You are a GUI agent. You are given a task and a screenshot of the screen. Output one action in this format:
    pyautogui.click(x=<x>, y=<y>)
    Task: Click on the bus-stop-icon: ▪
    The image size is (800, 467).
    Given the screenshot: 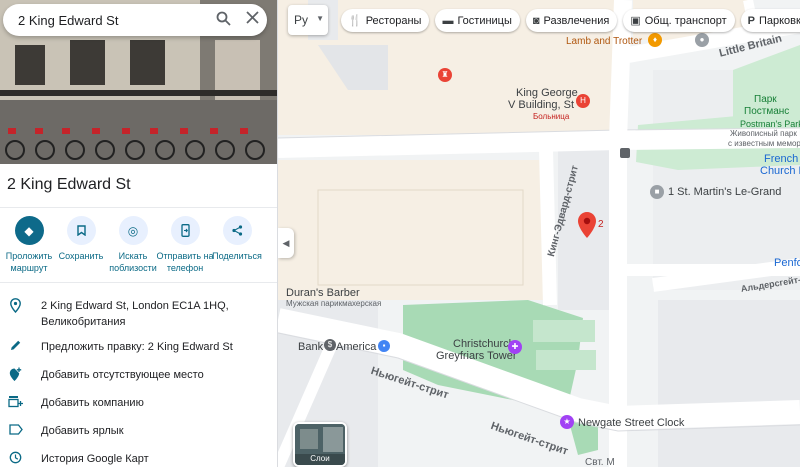 What is the action you would take?
    pyautogui.click(x=384, y=346)
    